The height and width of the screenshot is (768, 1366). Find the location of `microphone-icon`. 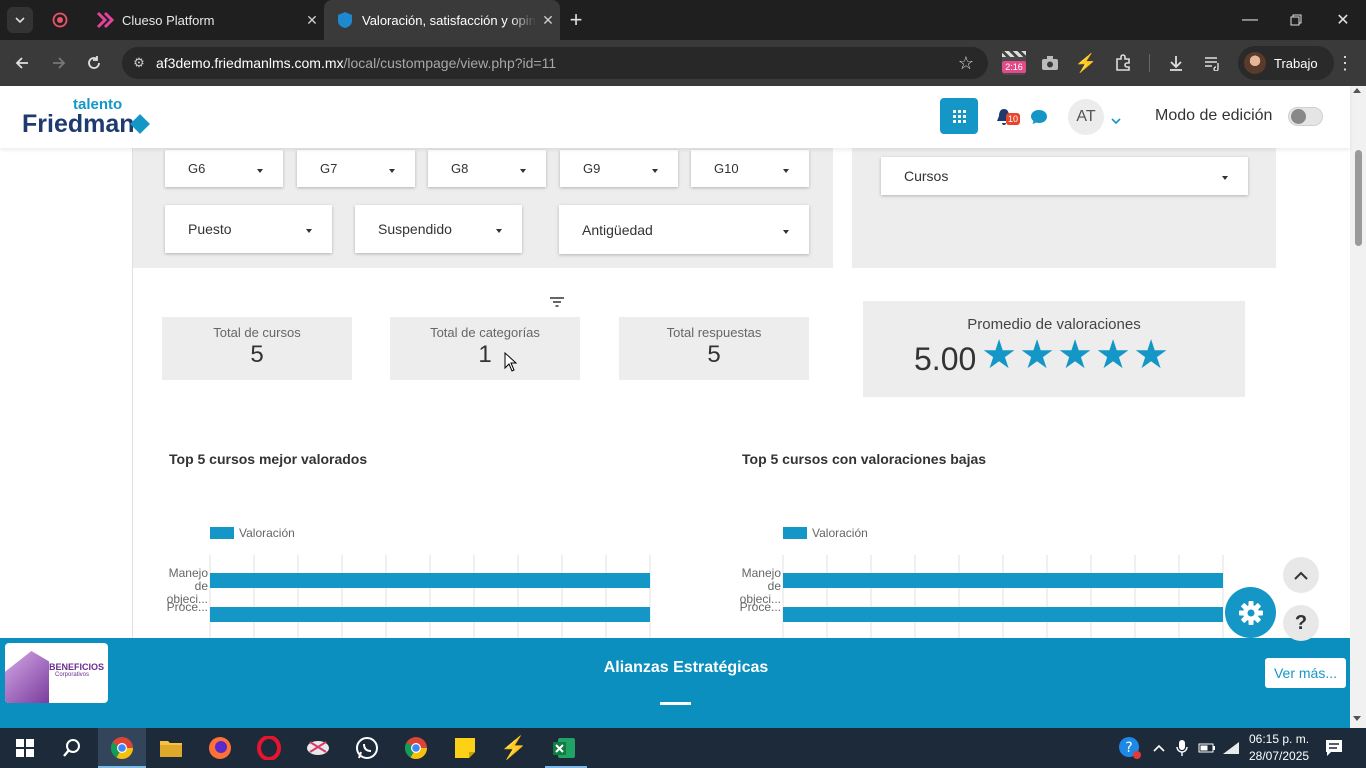

microphone-icon is located at coordinates (1182, 748).